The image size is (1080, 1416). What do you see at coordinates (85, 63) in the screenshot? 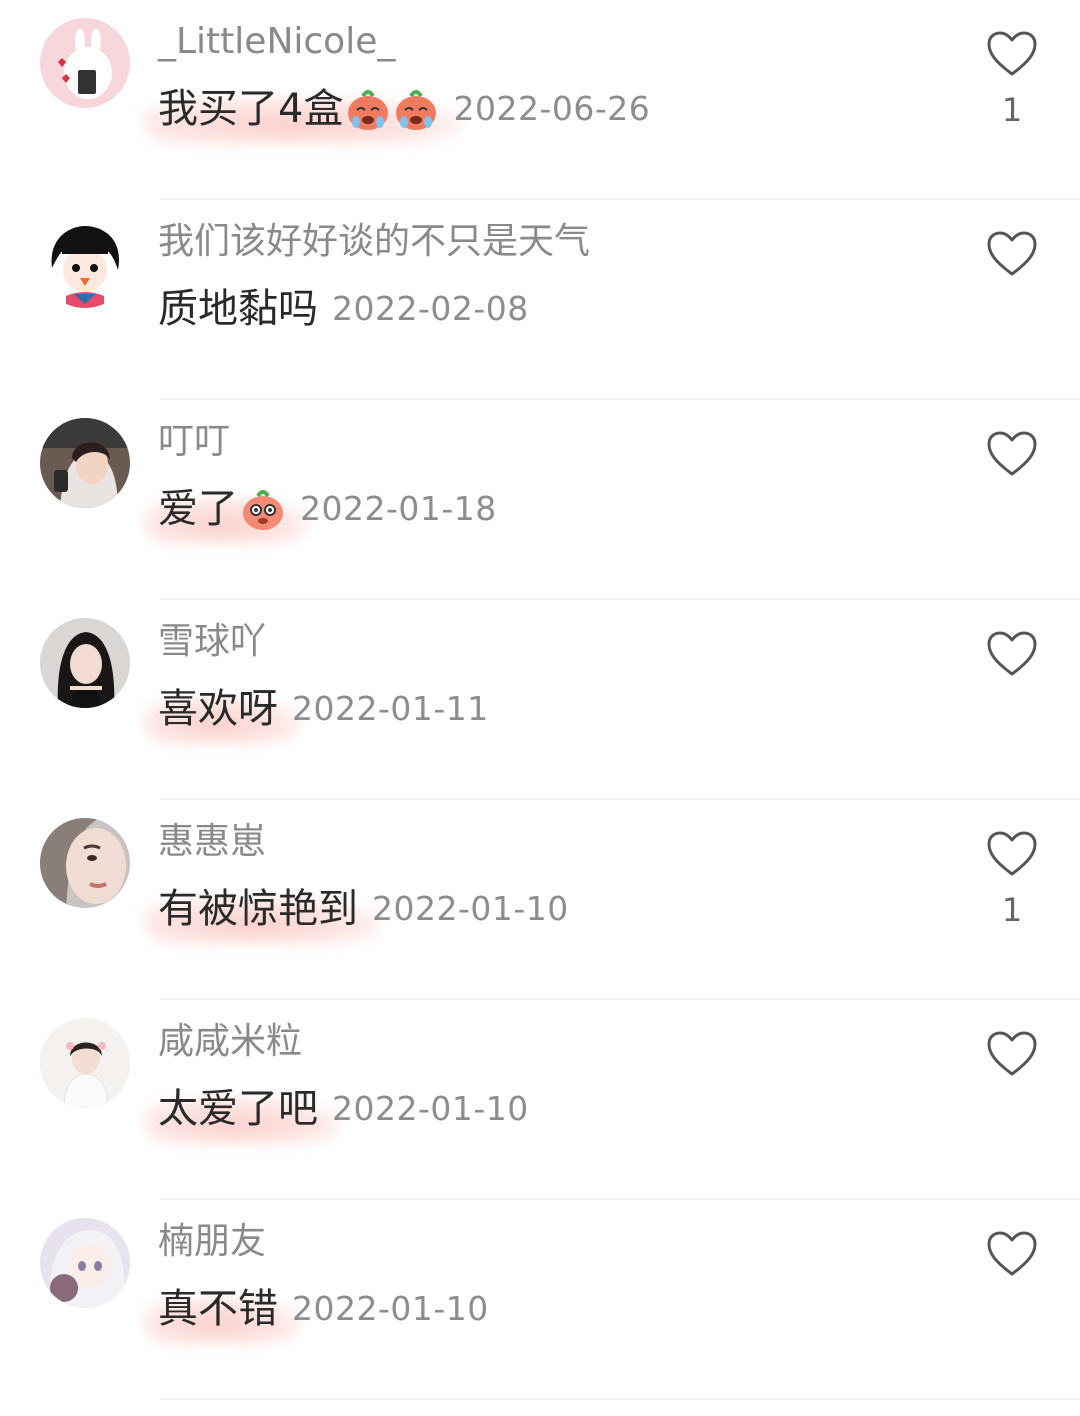
I see `cartoon-bunny-avatar` at bounding box center [85, 63].